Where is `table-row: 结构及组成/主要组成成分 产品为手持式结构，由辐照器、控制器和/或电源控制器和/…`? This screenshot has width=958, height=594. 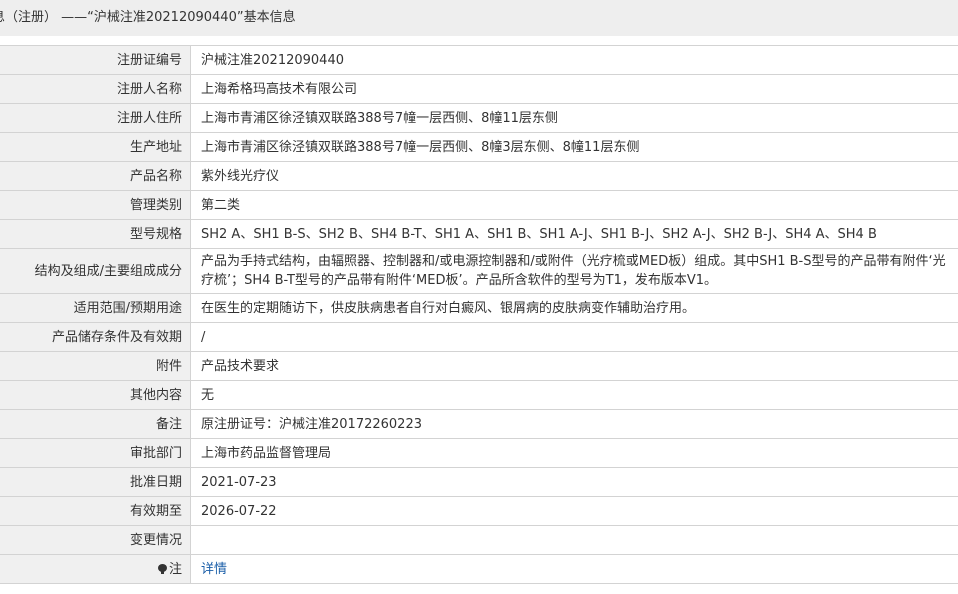 table-row: 结构及组成/主要组成成分 产品为手持式结构，由辐照器、控制器和/或电源控制器和/… is located at coordinates (479, 271).